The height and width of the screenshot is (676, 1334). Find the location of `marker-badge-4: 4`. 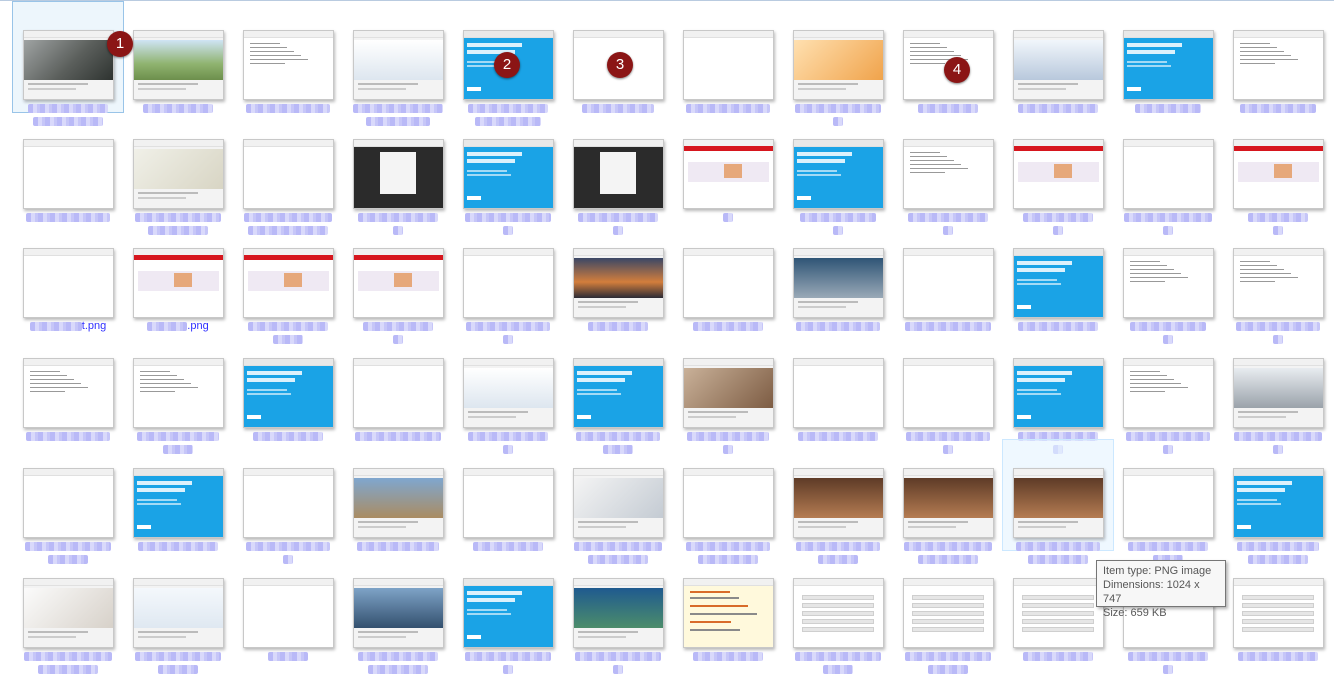

marker-badge-4: 4 is located at coordinates (957, 70).